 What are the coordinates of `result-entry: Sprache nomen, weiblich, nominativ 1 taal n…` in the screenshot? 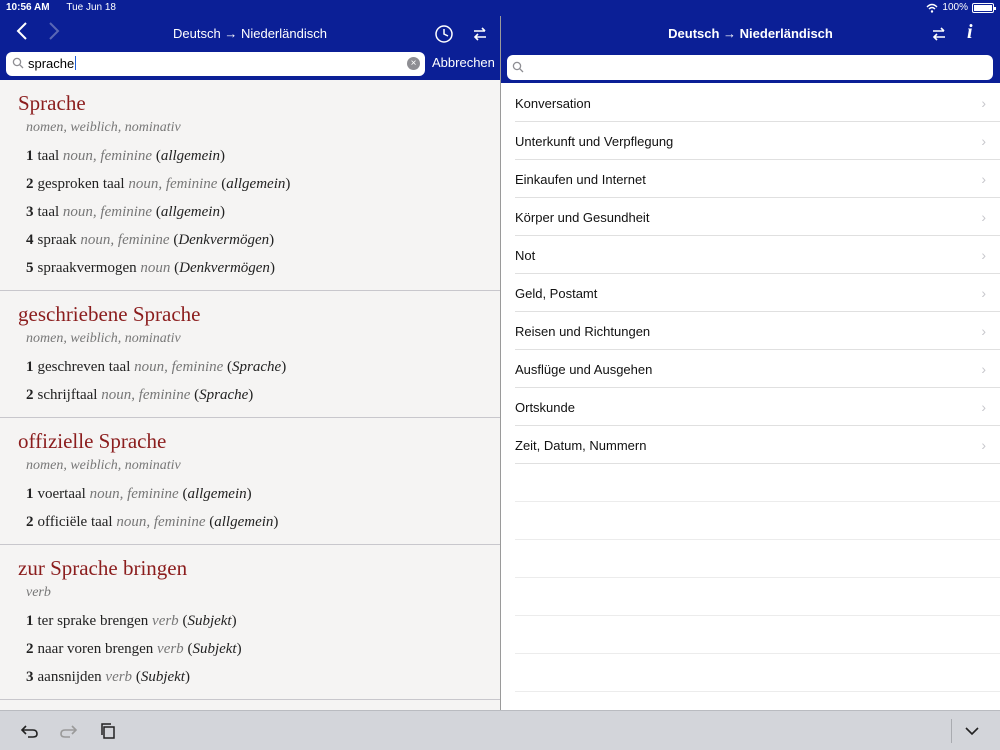 It's located at (250, 185).